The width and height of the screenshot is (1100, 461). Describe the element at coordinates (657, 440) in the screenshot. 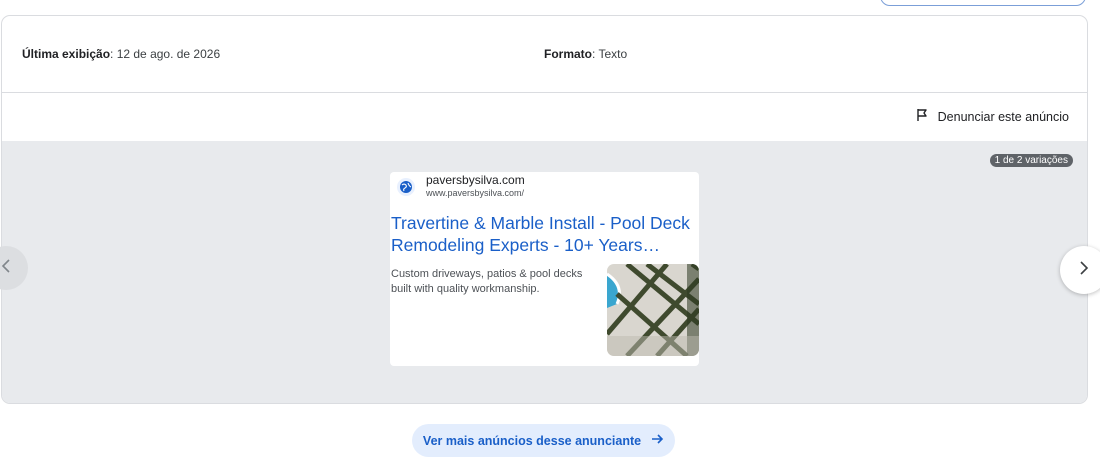

I see `arrow-right-icon` at that location.